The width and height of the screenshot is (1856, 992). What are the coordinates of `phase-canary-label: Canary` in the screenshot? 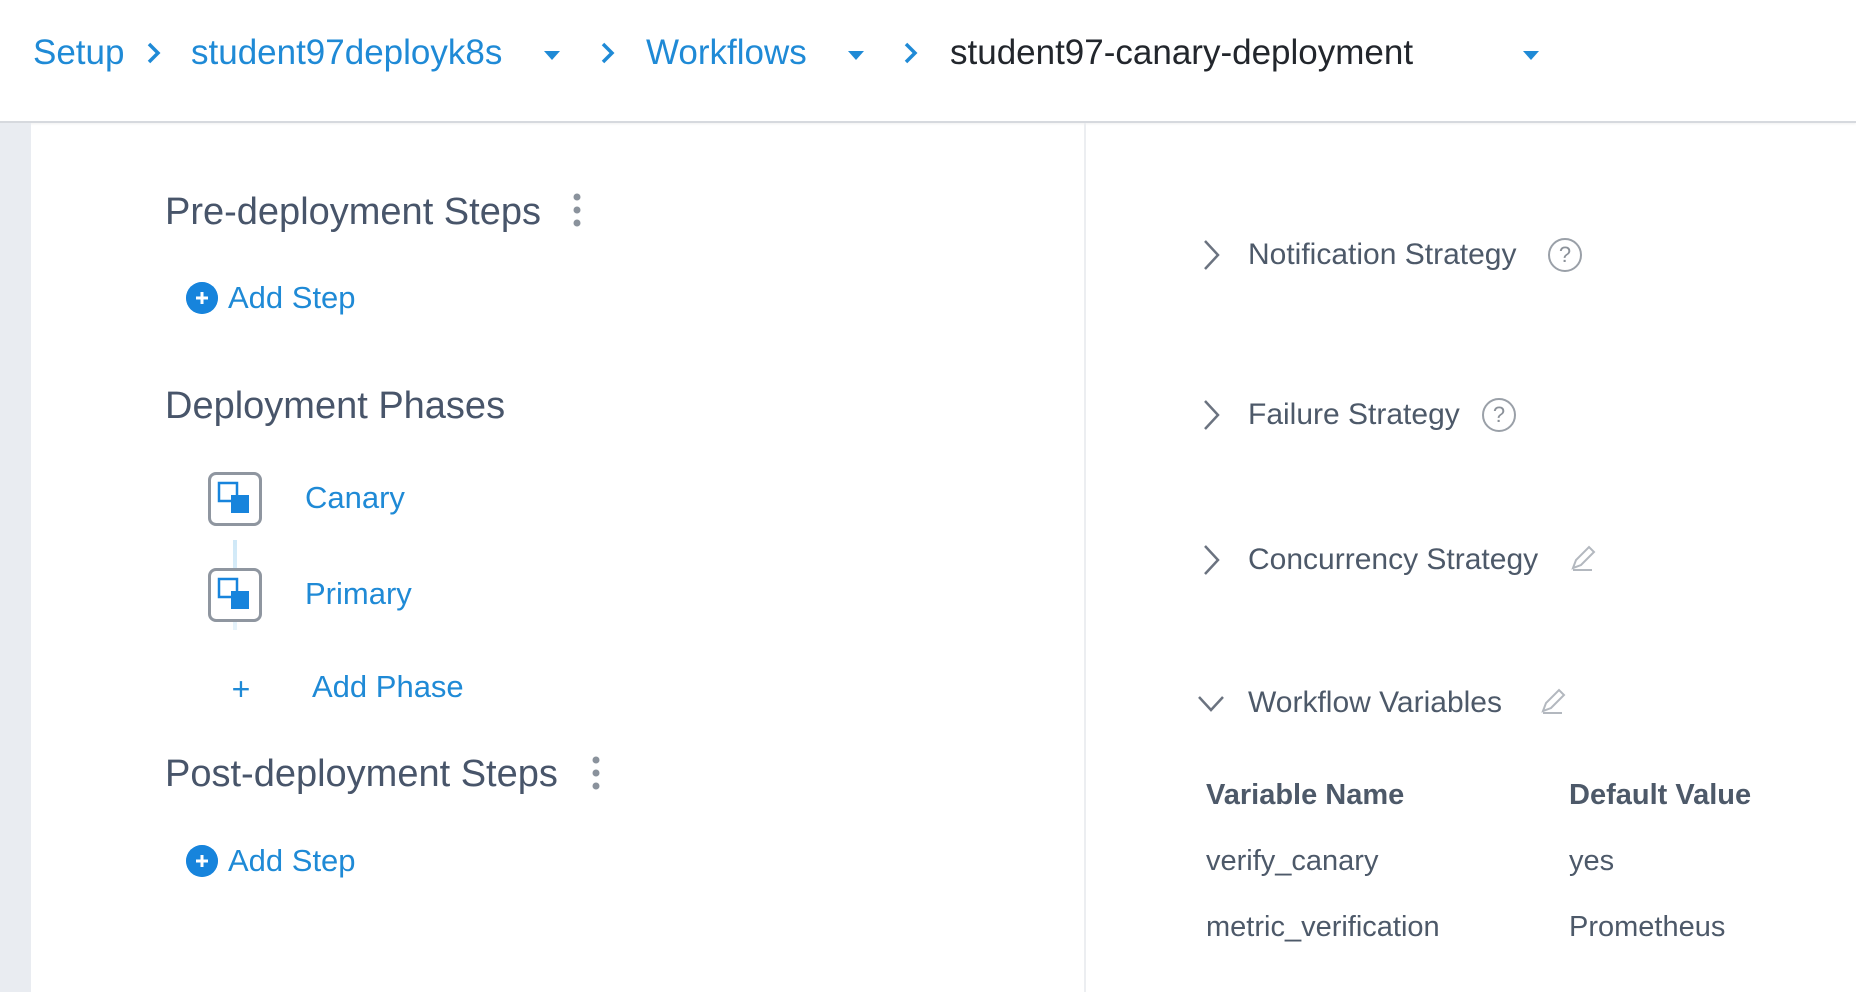 It's located at (355, 497).